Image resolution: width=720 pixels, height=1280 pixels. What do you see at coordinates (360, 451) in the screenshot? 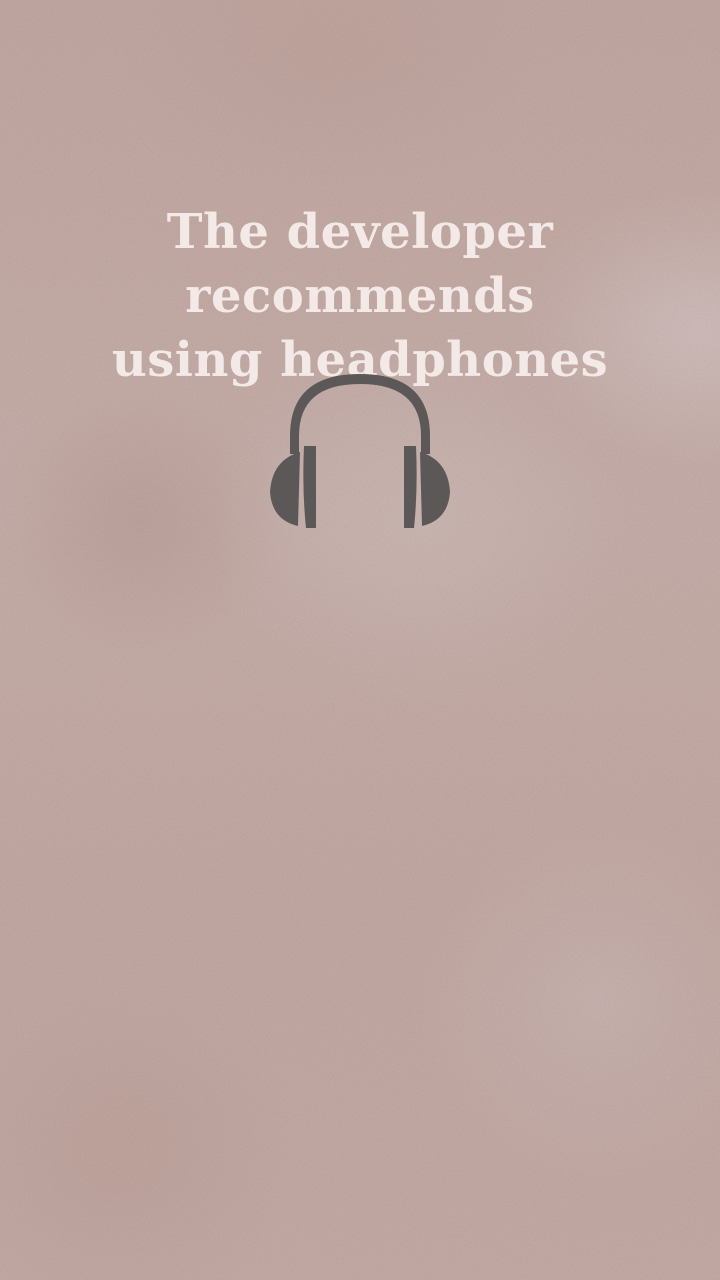
I see `headphones-icon` at bounding box center [360, 451].